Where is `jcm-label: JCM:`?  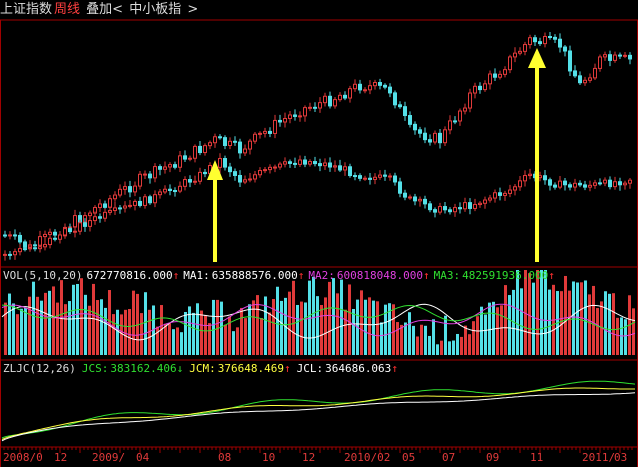 jcm-label: JCM: is located at coordinates (202, 368).